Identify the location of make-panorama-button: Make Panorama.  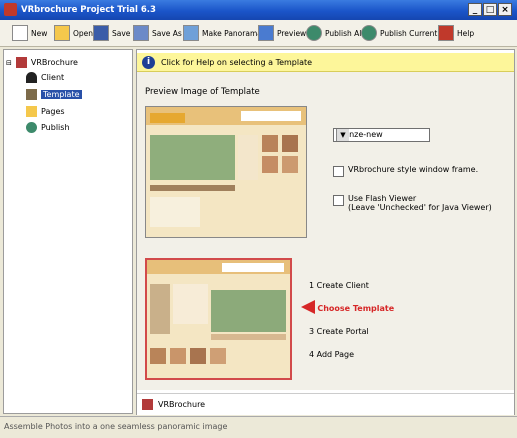
(222, 33).